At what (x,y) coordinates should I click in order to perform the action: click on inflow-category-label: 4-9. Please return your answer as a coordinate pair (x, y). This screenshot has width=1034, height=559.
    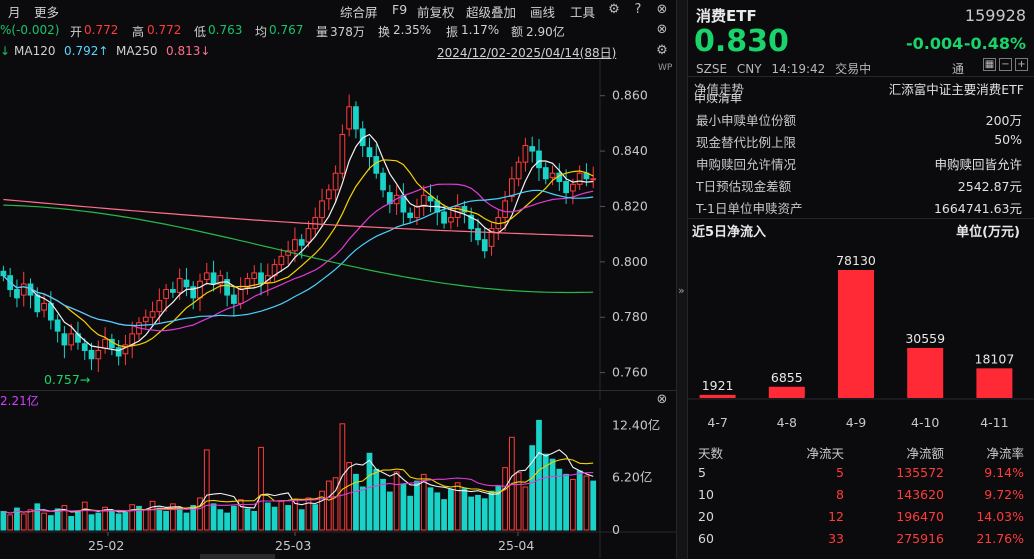
    Looking at the image, I should click on (856, 422).